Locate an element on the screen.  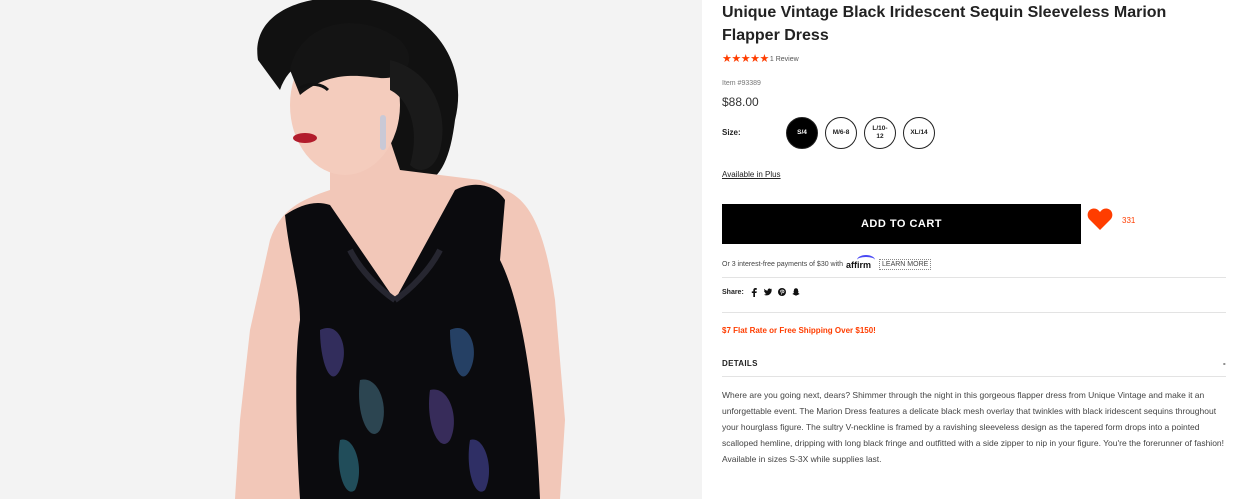
size-option-s4: S/4 is located at coordinates (802, 133).